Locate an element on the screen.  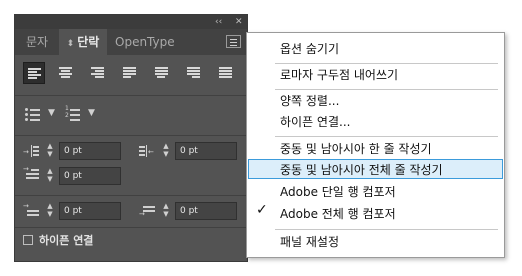
hyphenate-label: 하이픈 연결 is located at coordinates (66, 240).